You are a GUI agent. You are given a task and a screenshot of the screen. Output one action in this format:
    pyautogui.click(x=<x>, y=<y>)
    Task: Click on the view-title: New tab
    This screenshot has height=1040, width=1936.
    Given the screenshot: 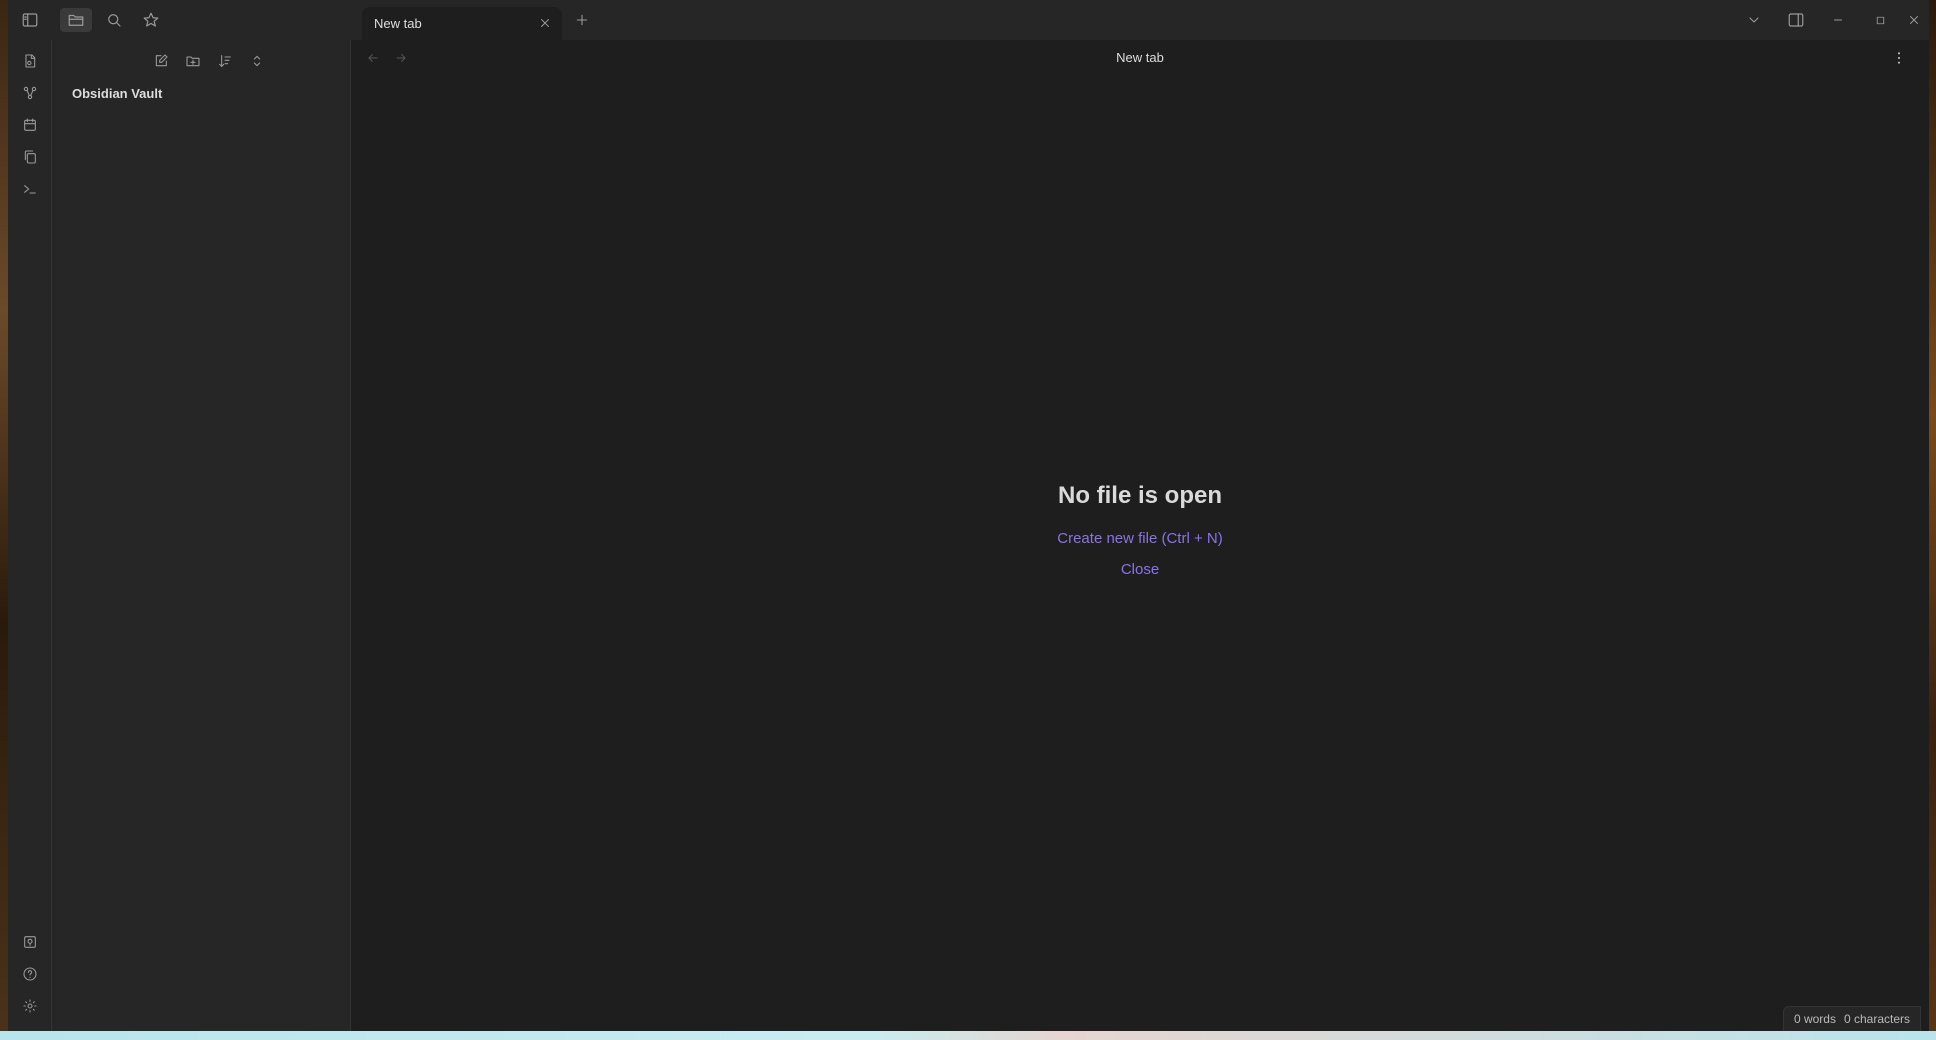 What is the action you would take?
    pyautogui.click(x=1140, y=57)
    